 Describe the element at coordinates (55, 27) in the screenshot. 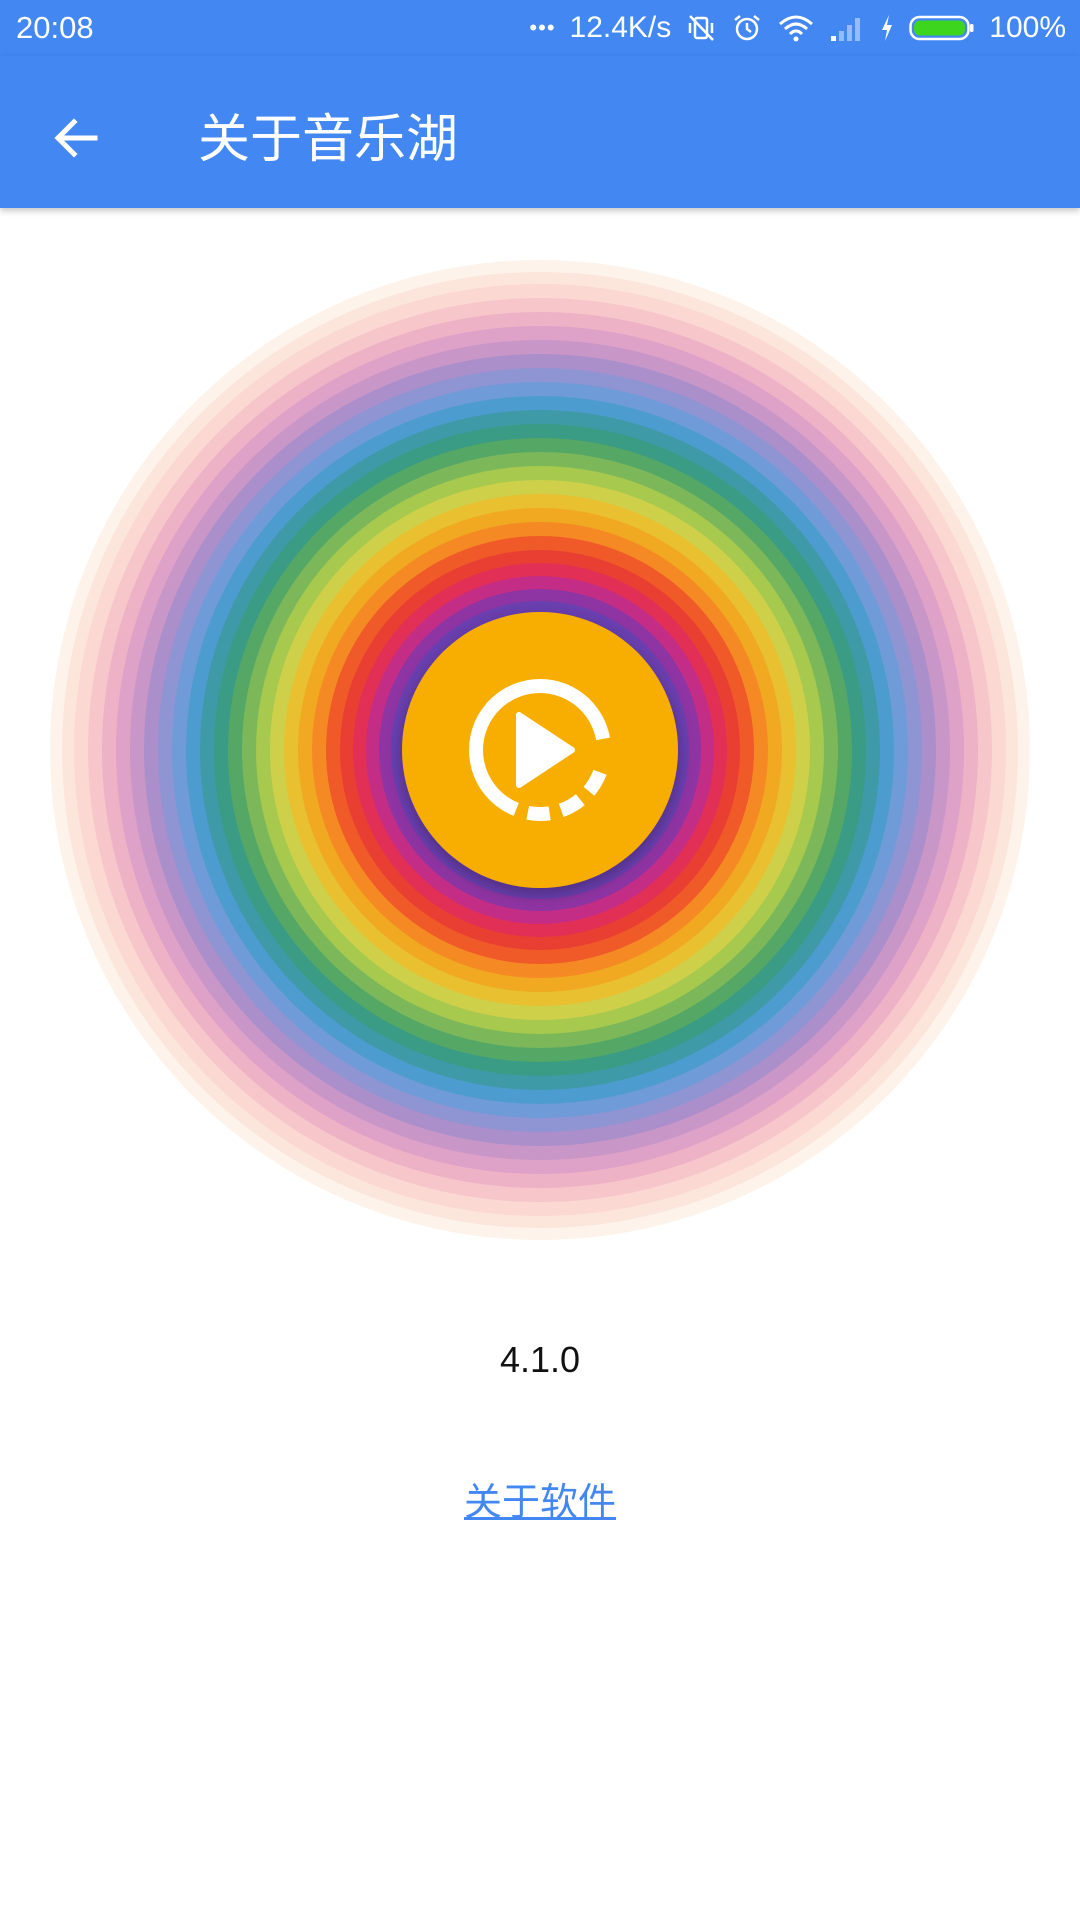

I see `status-time: 20:08` at that location.